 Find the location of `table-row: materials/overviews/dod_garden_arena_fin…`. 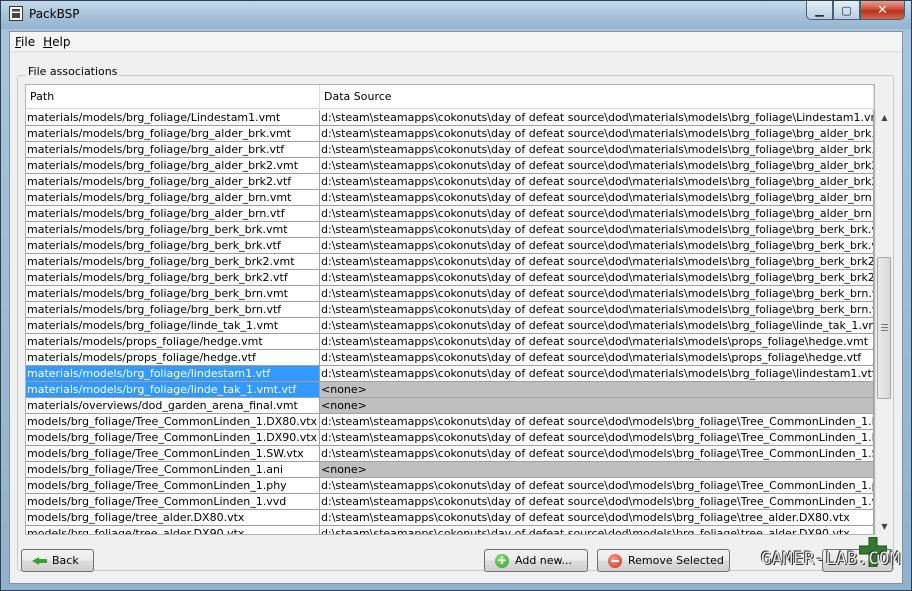

table-row: materials/overviews/dod_garden_arena_fin… is located at coordinates (450, 406).